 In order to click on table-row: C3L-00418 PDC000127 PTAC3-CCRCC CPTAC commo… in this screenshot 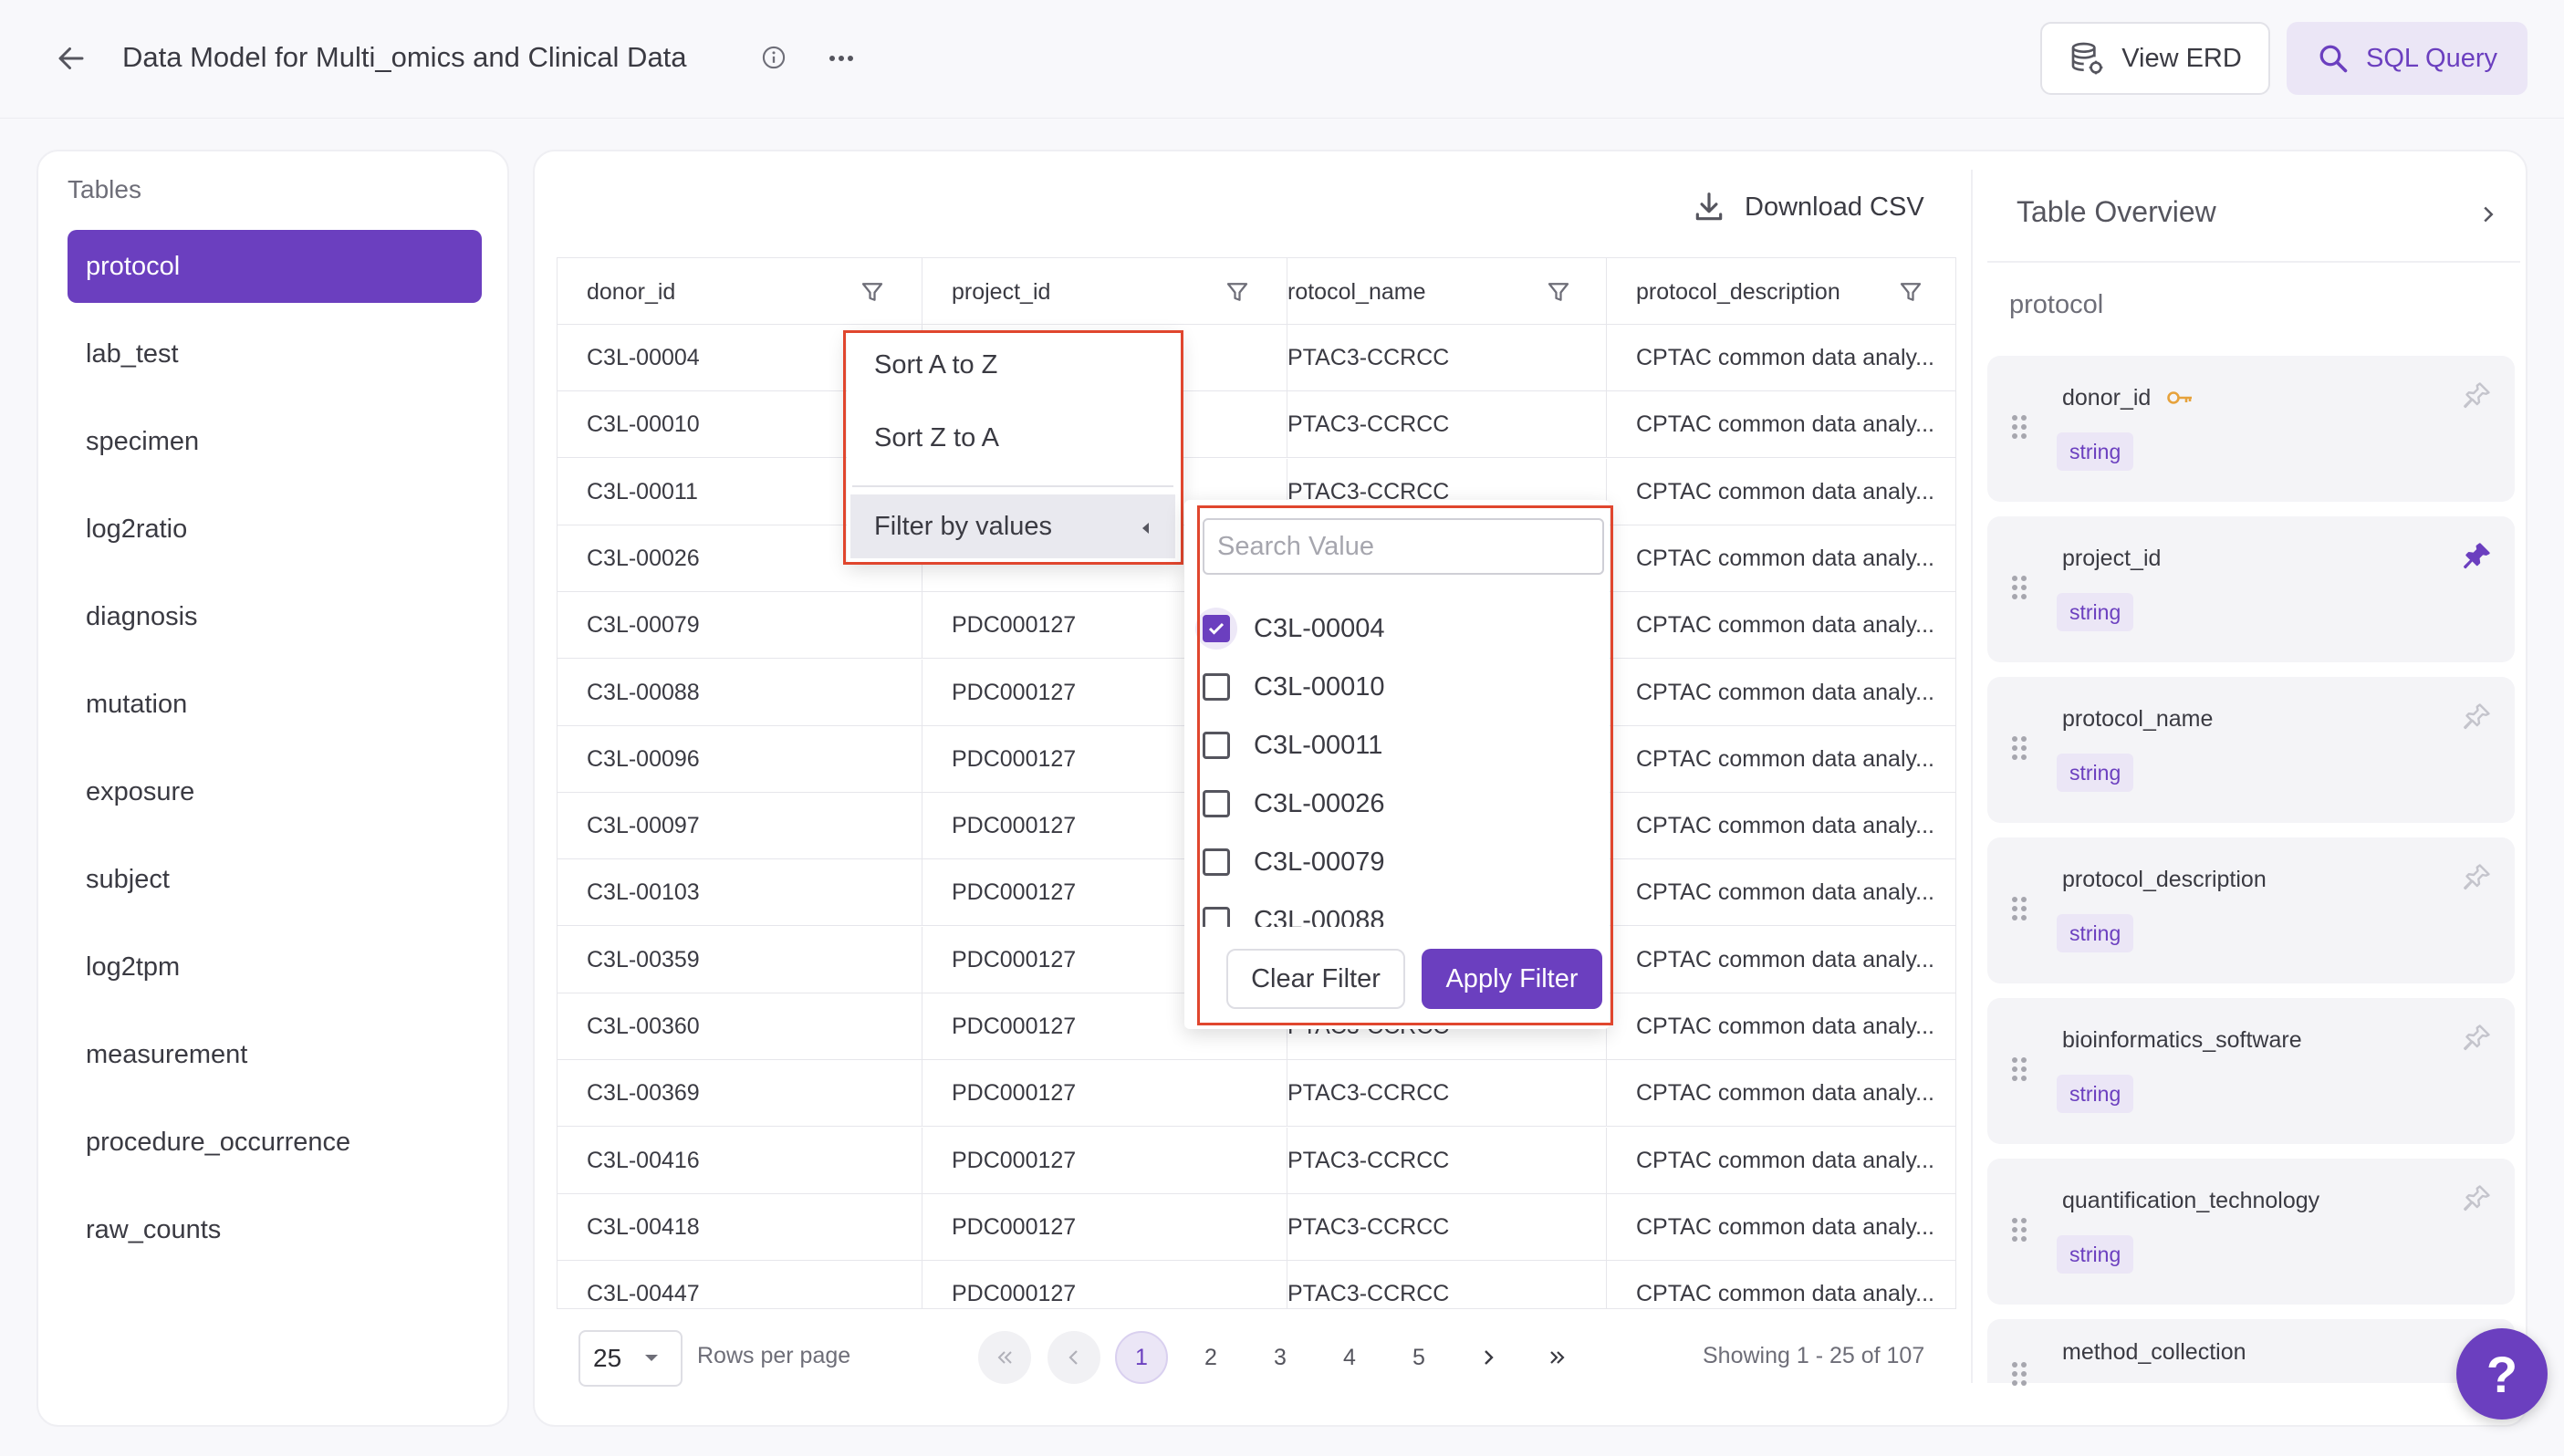, I will do `click(1257, 1227)`.